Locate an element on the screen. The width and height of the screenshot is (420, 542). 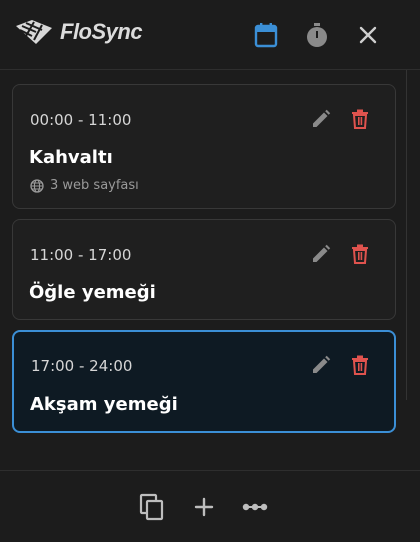
logo-mark-icon is located at coordinates (34, 32).